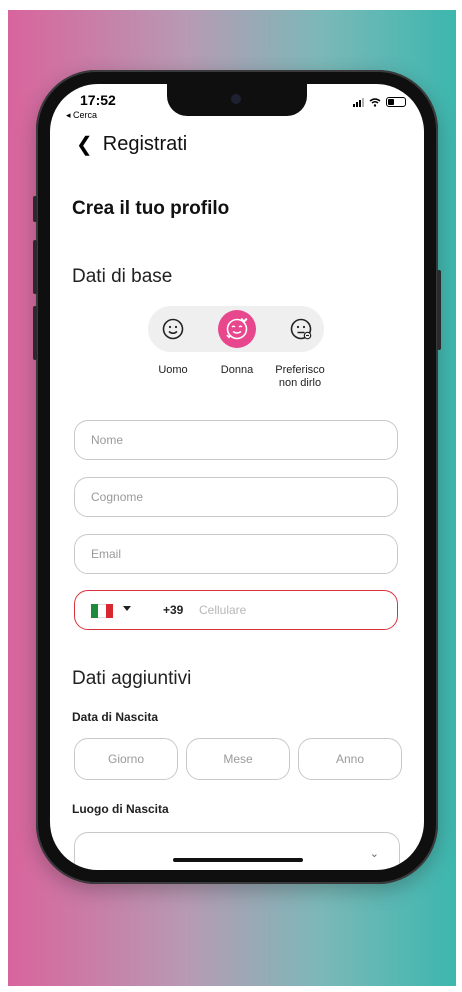 This screenshot has width=462, height=992. I want to click on birth-year-field: Anno, so click(350, 759).